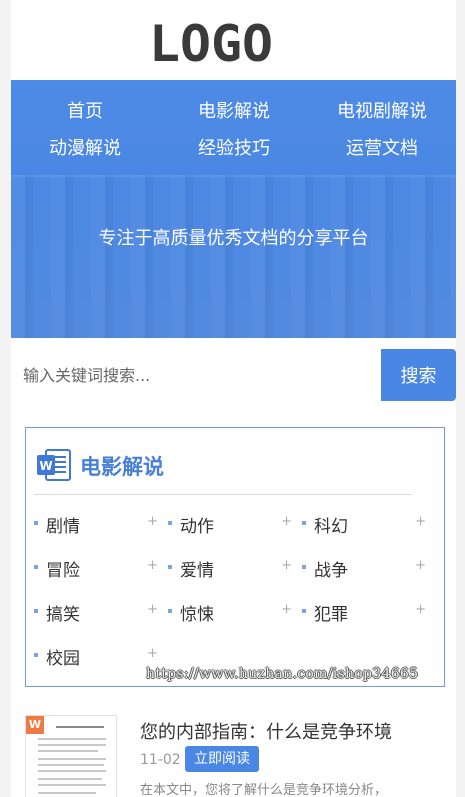 The image size is (465, 797). Describe the element at coordinates (264, 790) in the screenshot. I see `article-excerpt: 在本文中，您将了解什么是竞争环境分析，` at that location.